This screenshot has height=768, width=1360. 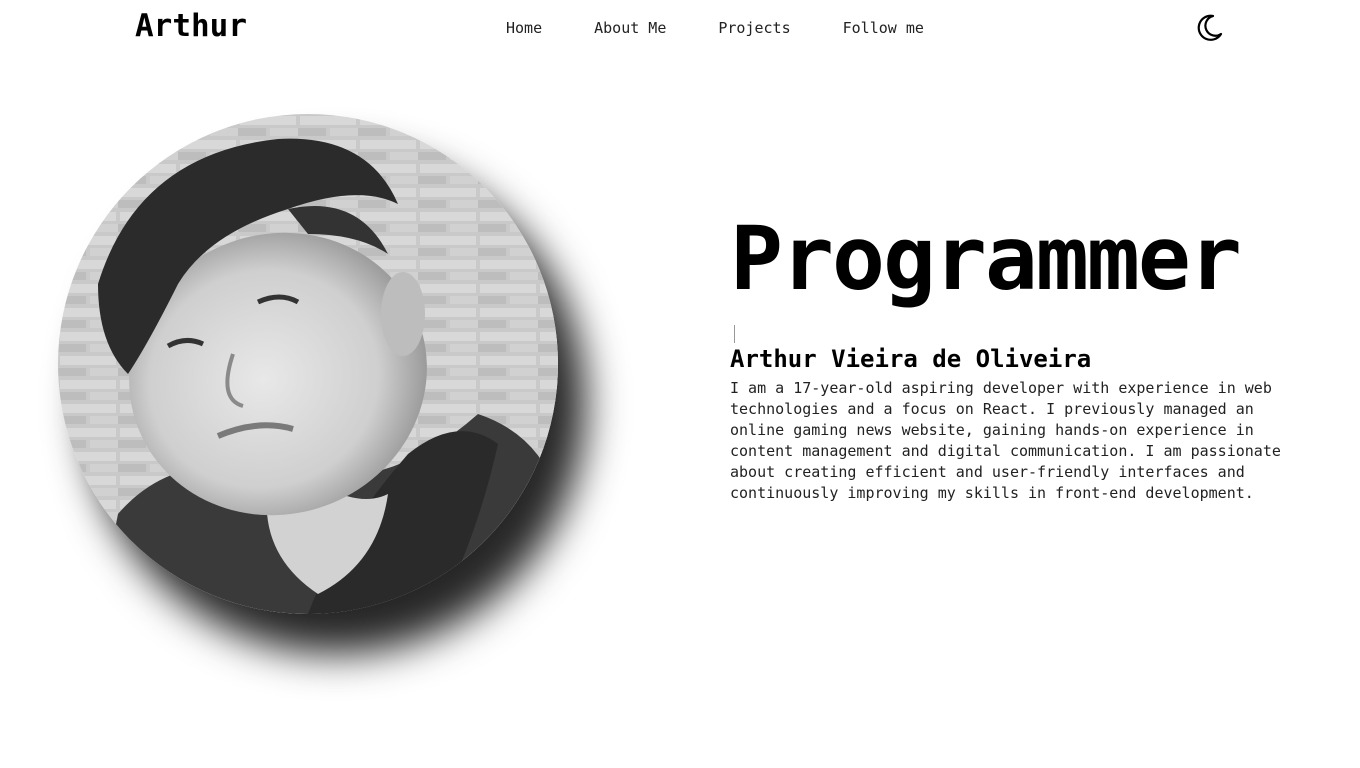 I want to click on hero-headline: Programmer, so click(x=986, y=258).